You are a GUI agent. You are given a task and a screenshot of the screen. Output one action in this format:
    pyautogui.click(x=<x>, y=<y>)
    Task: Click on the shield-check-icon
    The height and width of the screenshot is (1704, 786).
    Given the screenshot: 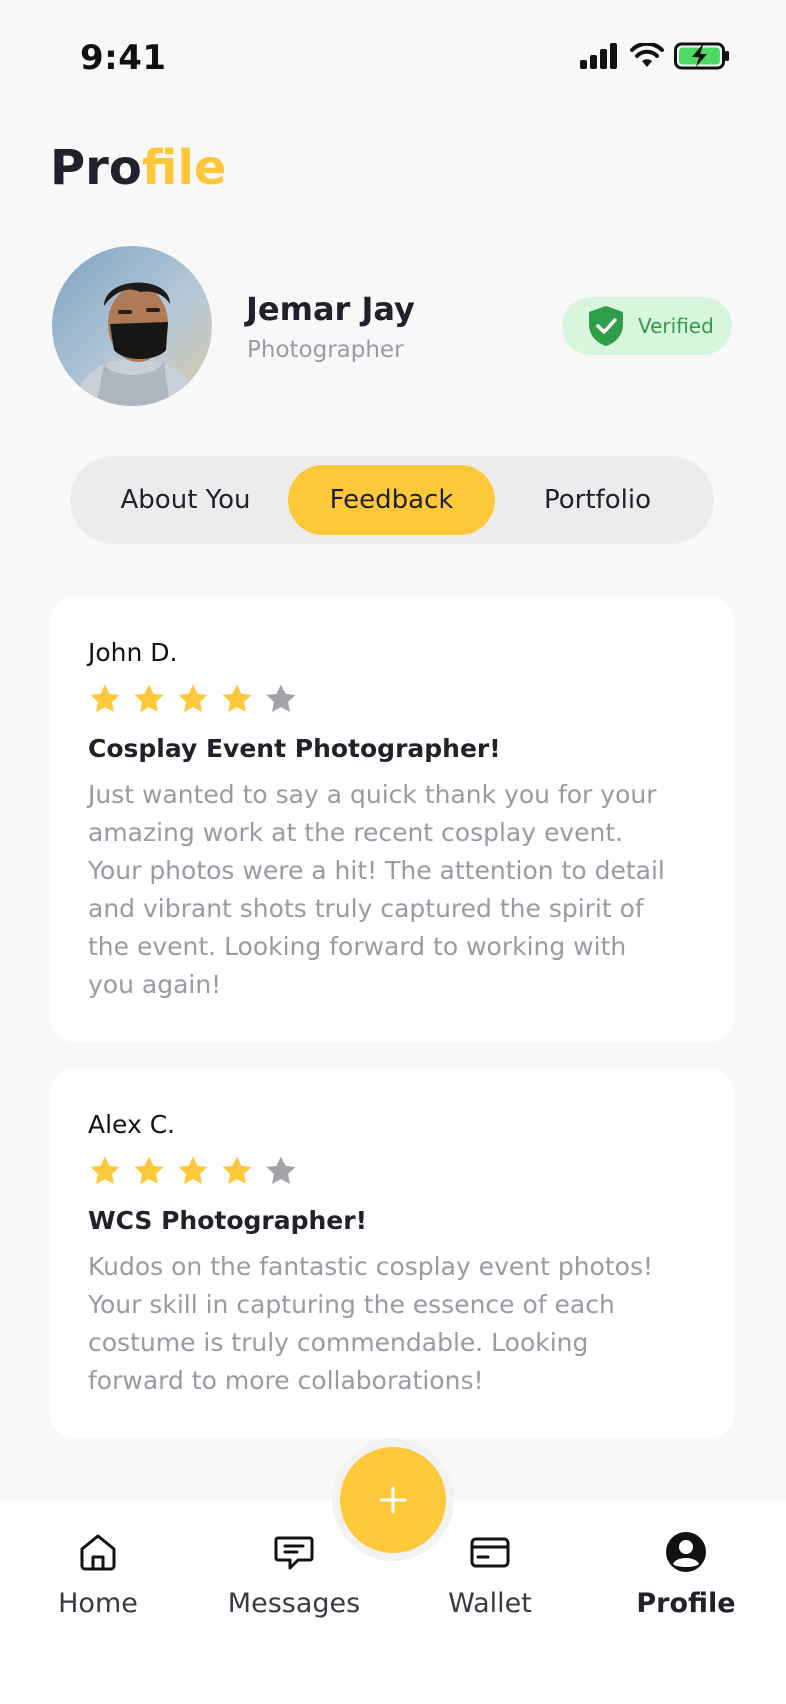 What is the action you would take?
    pyautogui.click(x=606, y=326)
    